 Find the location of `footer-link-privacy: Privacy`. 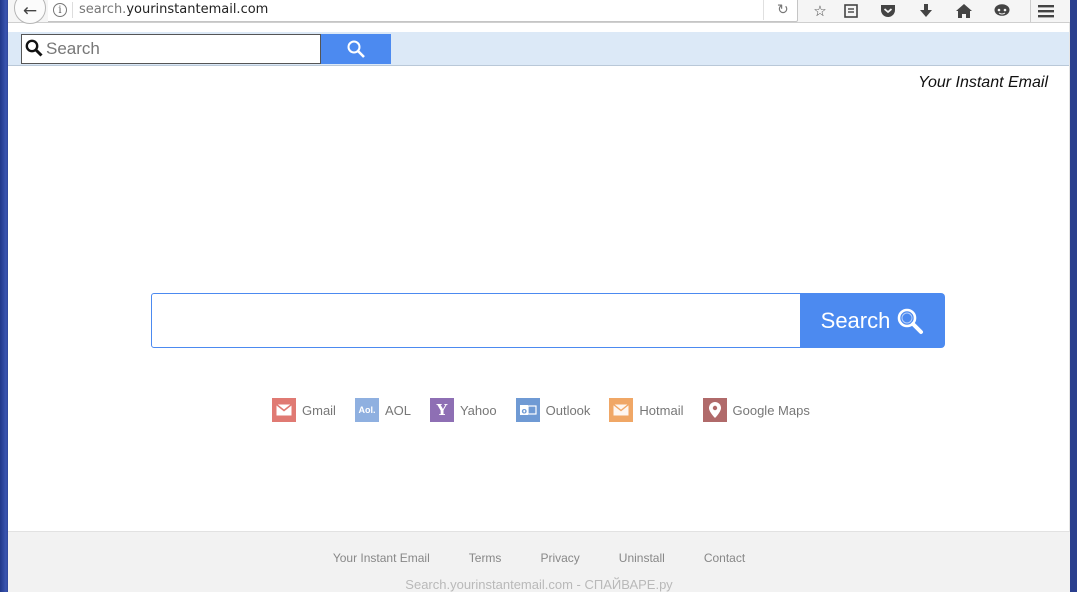

footer-link-privacy: Privacy is located at coordinates (559, 558).